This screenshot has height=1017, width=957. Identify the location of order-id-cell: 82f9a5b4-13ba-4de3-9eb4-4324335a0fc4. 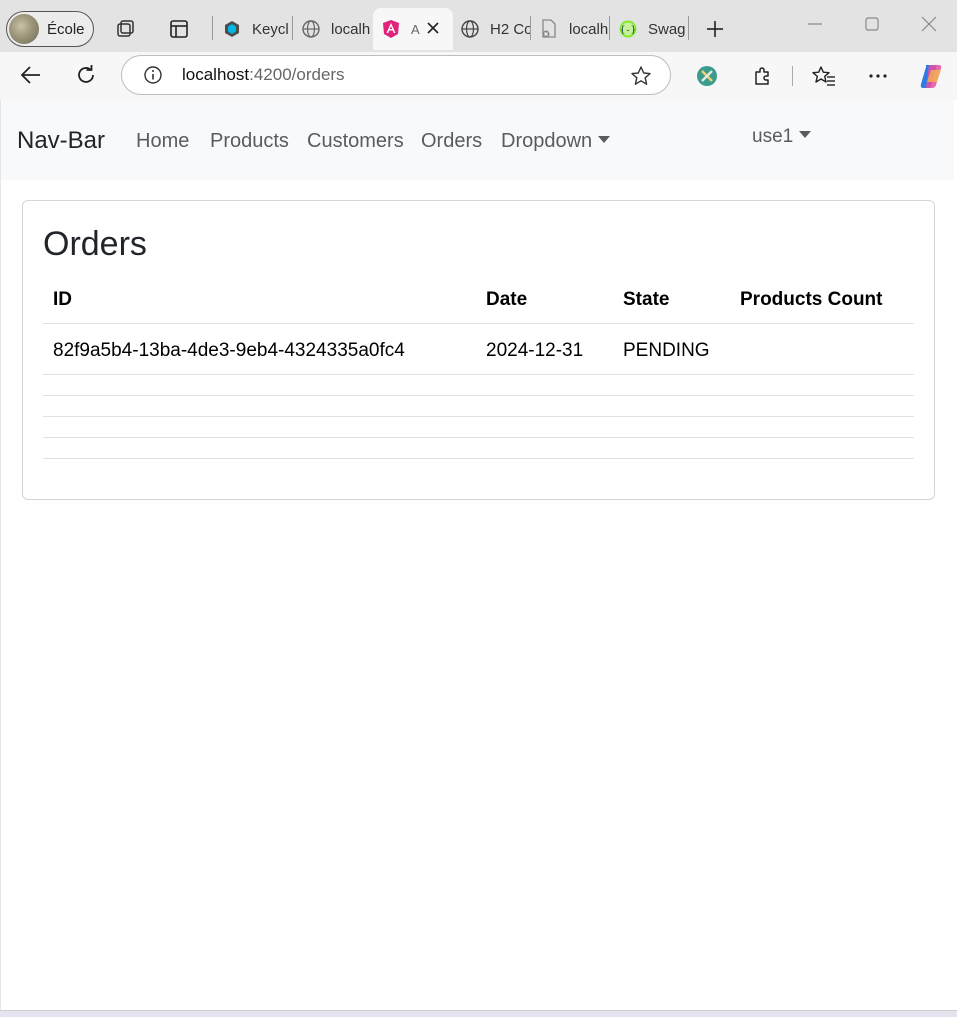
(229, 350).